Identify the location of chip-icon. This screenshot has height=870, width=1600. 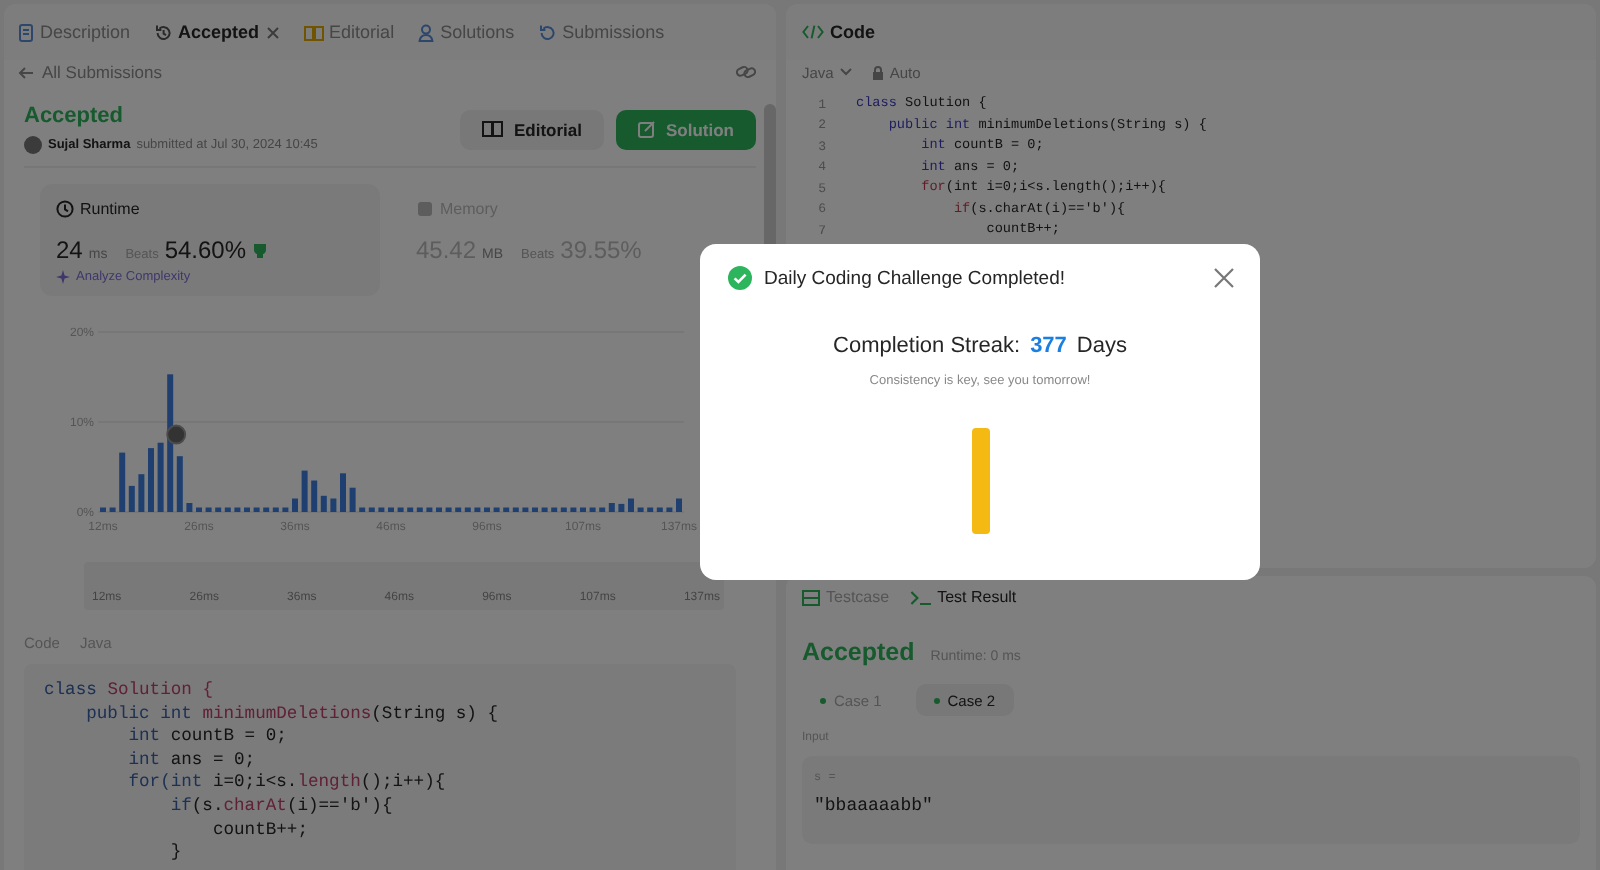
(425, 209).